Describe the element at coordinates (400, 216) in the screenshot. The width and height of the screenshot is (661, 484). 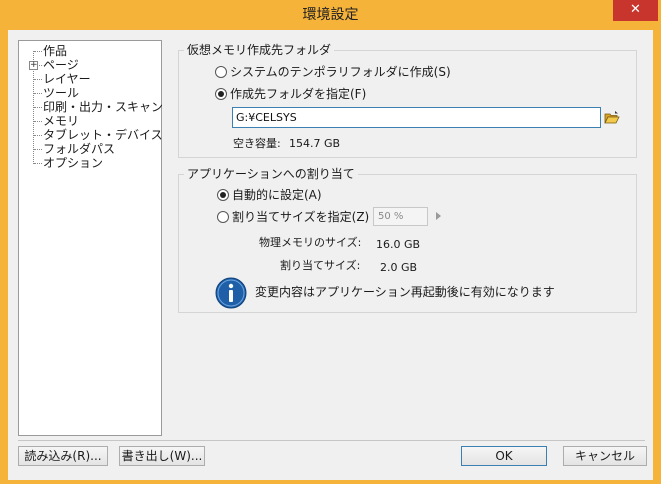
I see `allocation-size-input: 50 %` at that location.